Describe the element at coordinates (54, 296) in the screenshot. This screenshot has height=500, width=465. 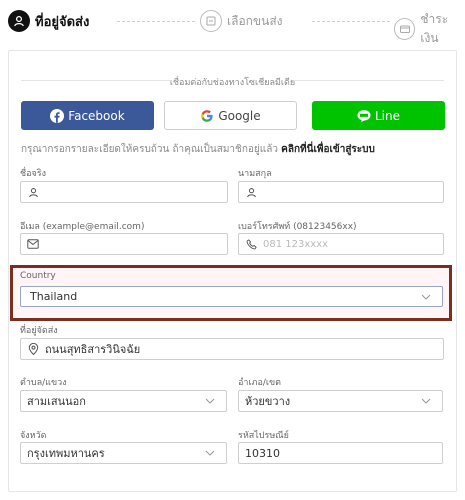
I see `country-value: Thailand` at that location.